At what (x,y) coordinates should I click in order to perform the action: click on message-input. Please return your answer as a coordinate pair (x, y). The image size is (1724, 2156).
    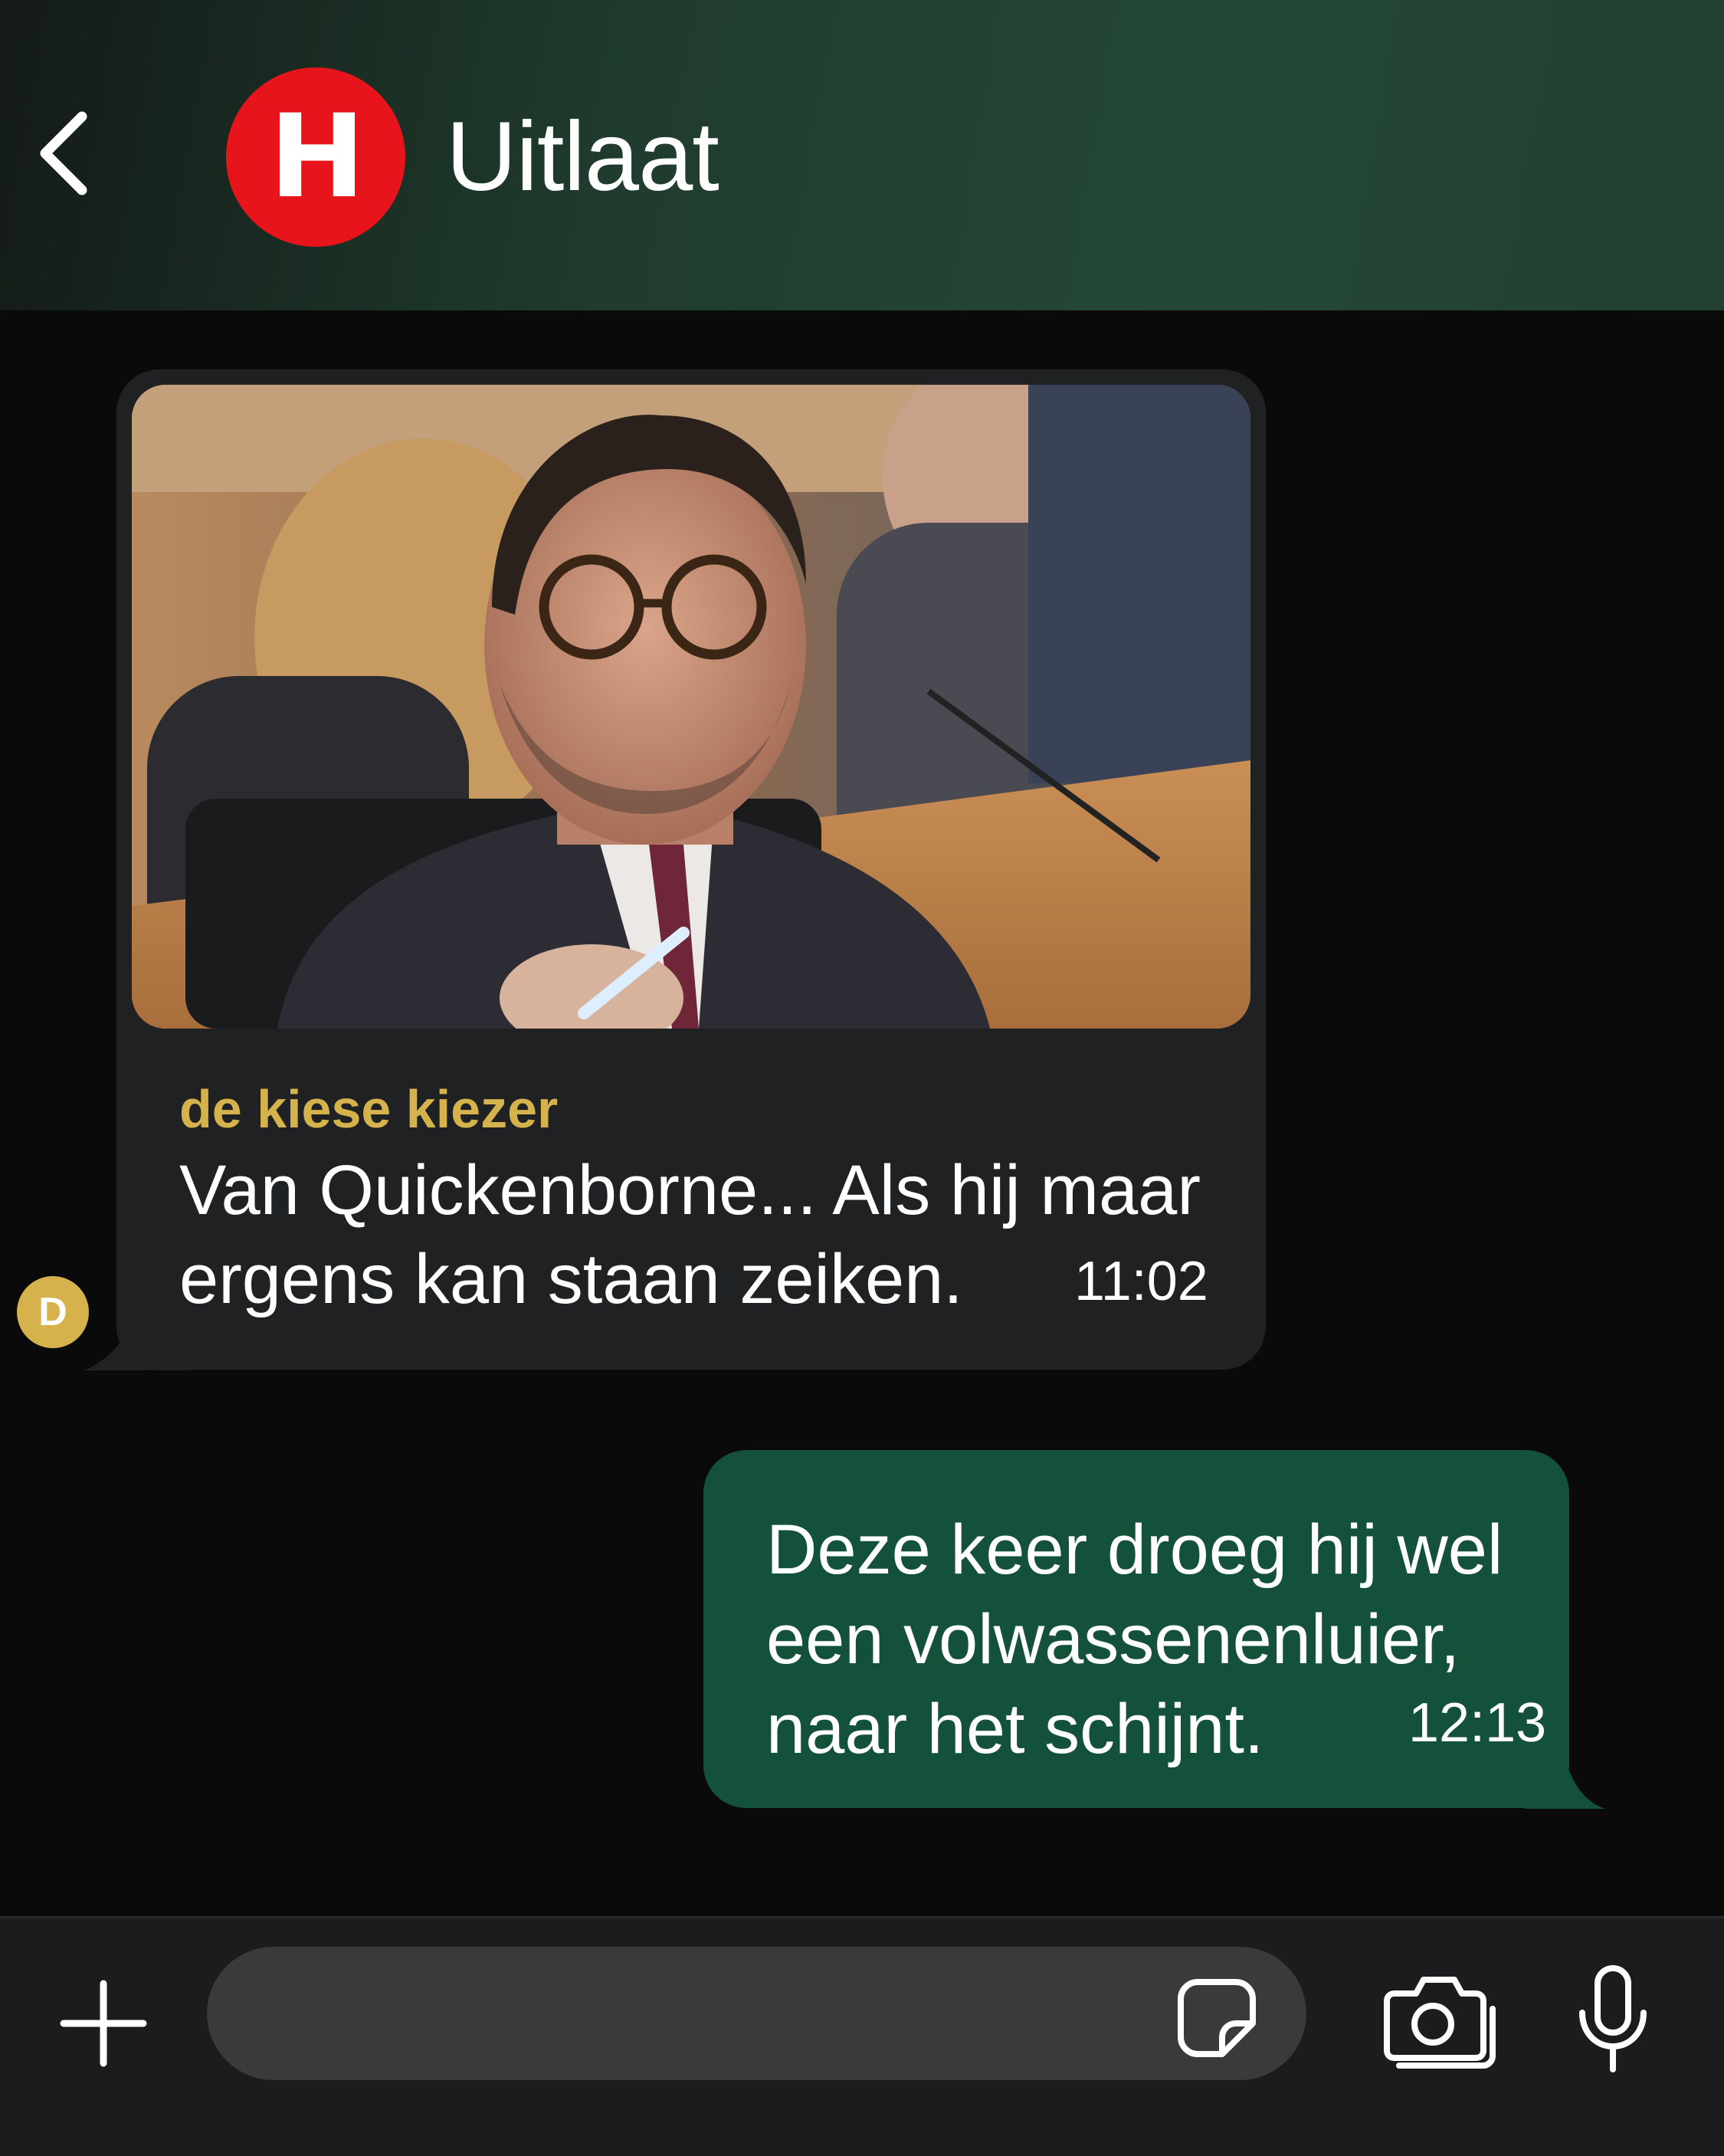
    Looking at the image, I should click on (756, 2013).